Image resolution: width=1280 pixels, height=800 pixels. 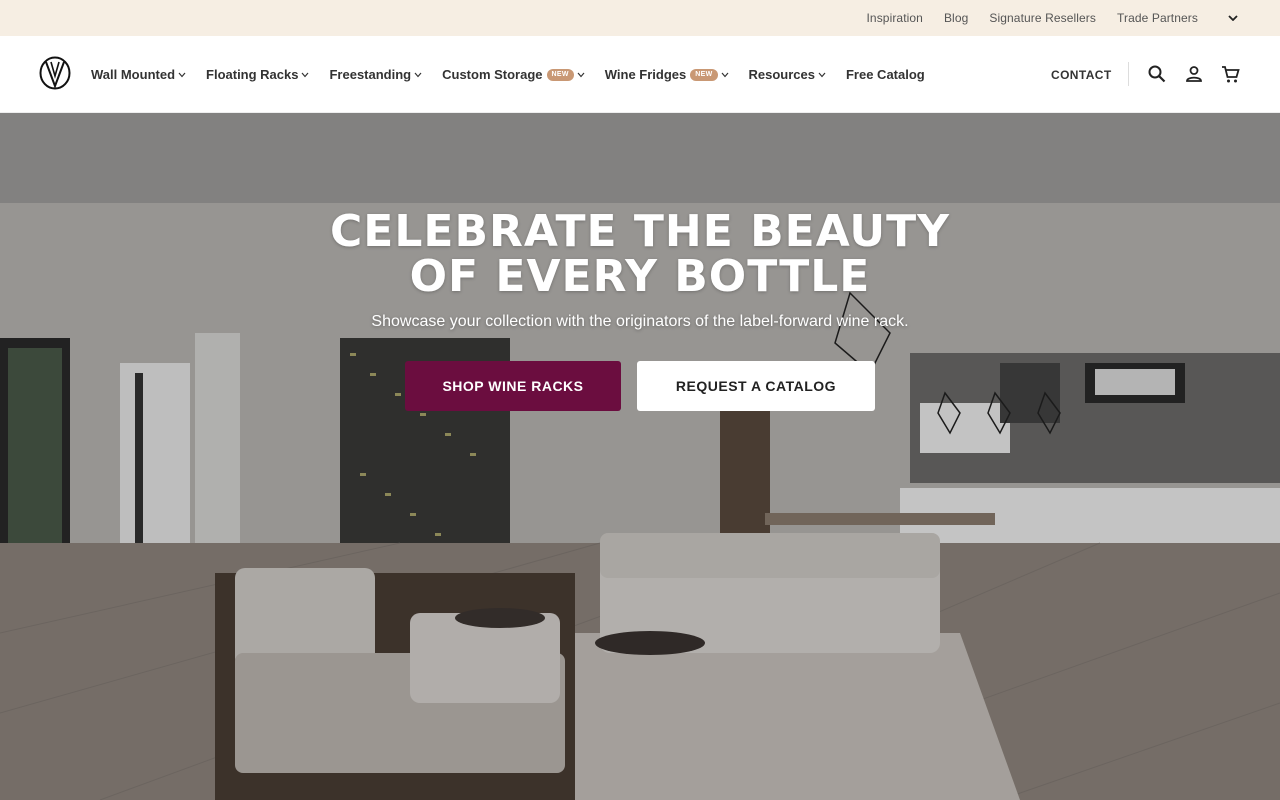 I want to click on nav-item-resources: Resources, so click(x=787, y=74).